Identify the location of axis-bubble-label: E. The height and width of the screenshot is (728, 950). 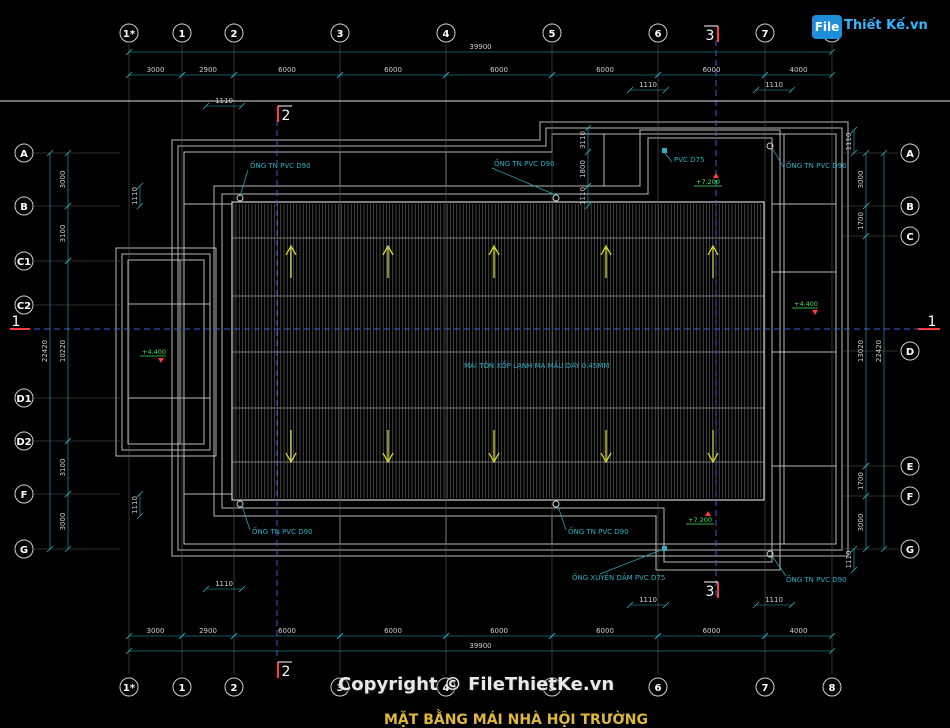
(910, 467).